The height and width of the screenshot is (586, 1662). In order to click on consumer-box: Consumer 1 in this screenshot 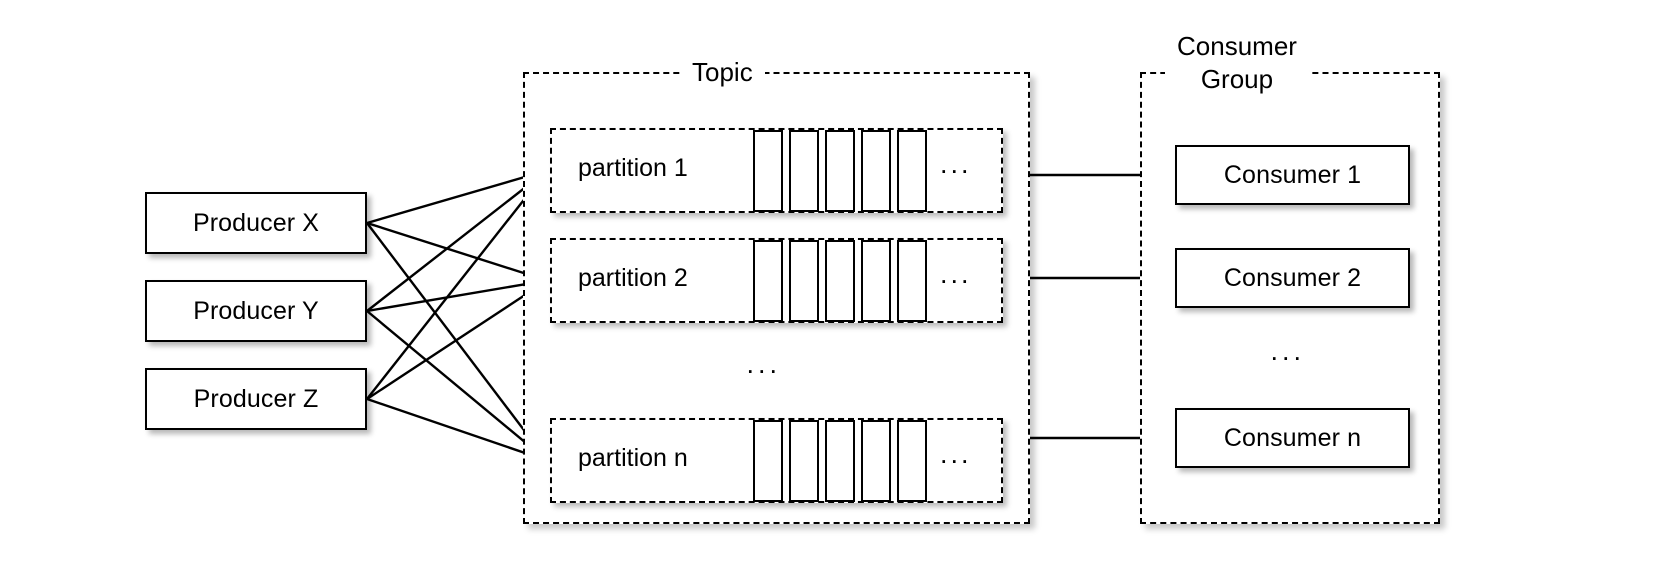, I will do `click(1292, 175)`.